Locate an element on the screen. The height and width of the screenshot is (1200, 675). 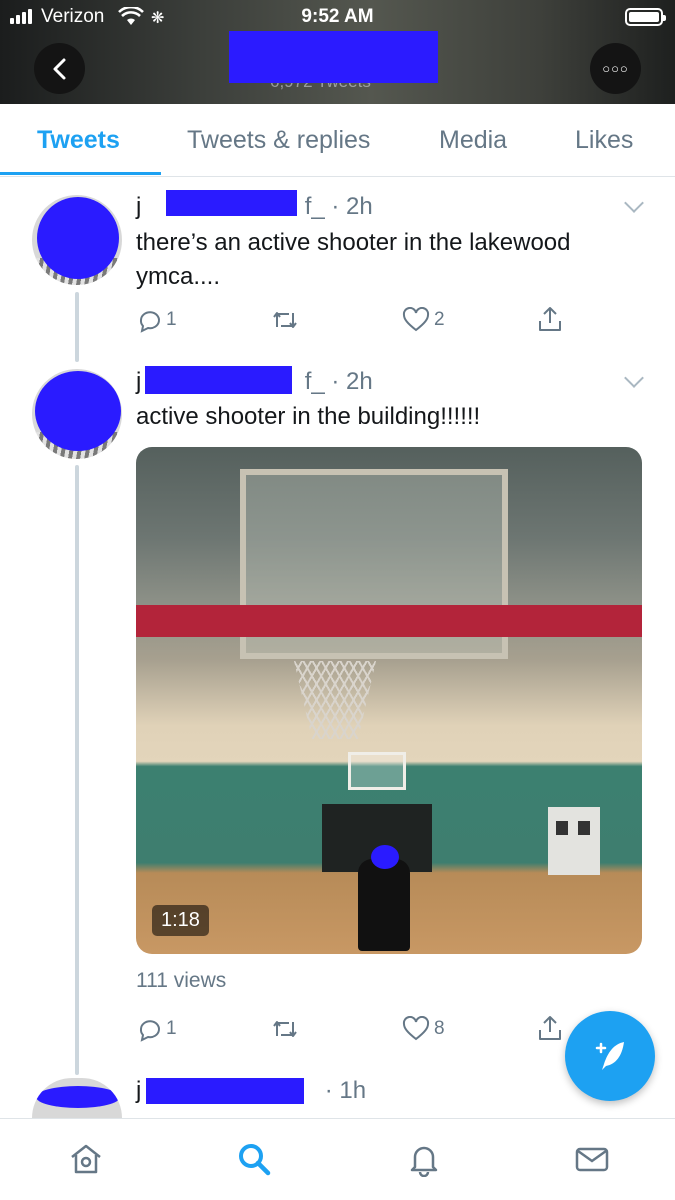
profile-tabs: Tweets Tweets & replies Media Likes is located at coordinates (337, 140).